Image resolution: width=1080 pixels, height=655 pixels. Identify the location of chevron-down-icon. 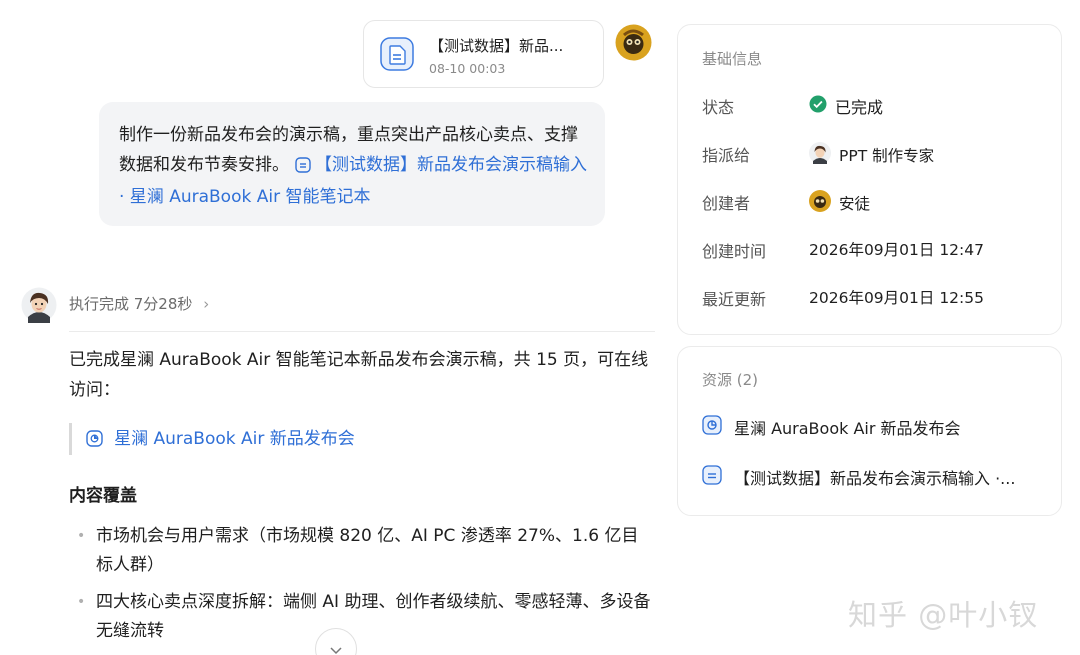
(336, 647).